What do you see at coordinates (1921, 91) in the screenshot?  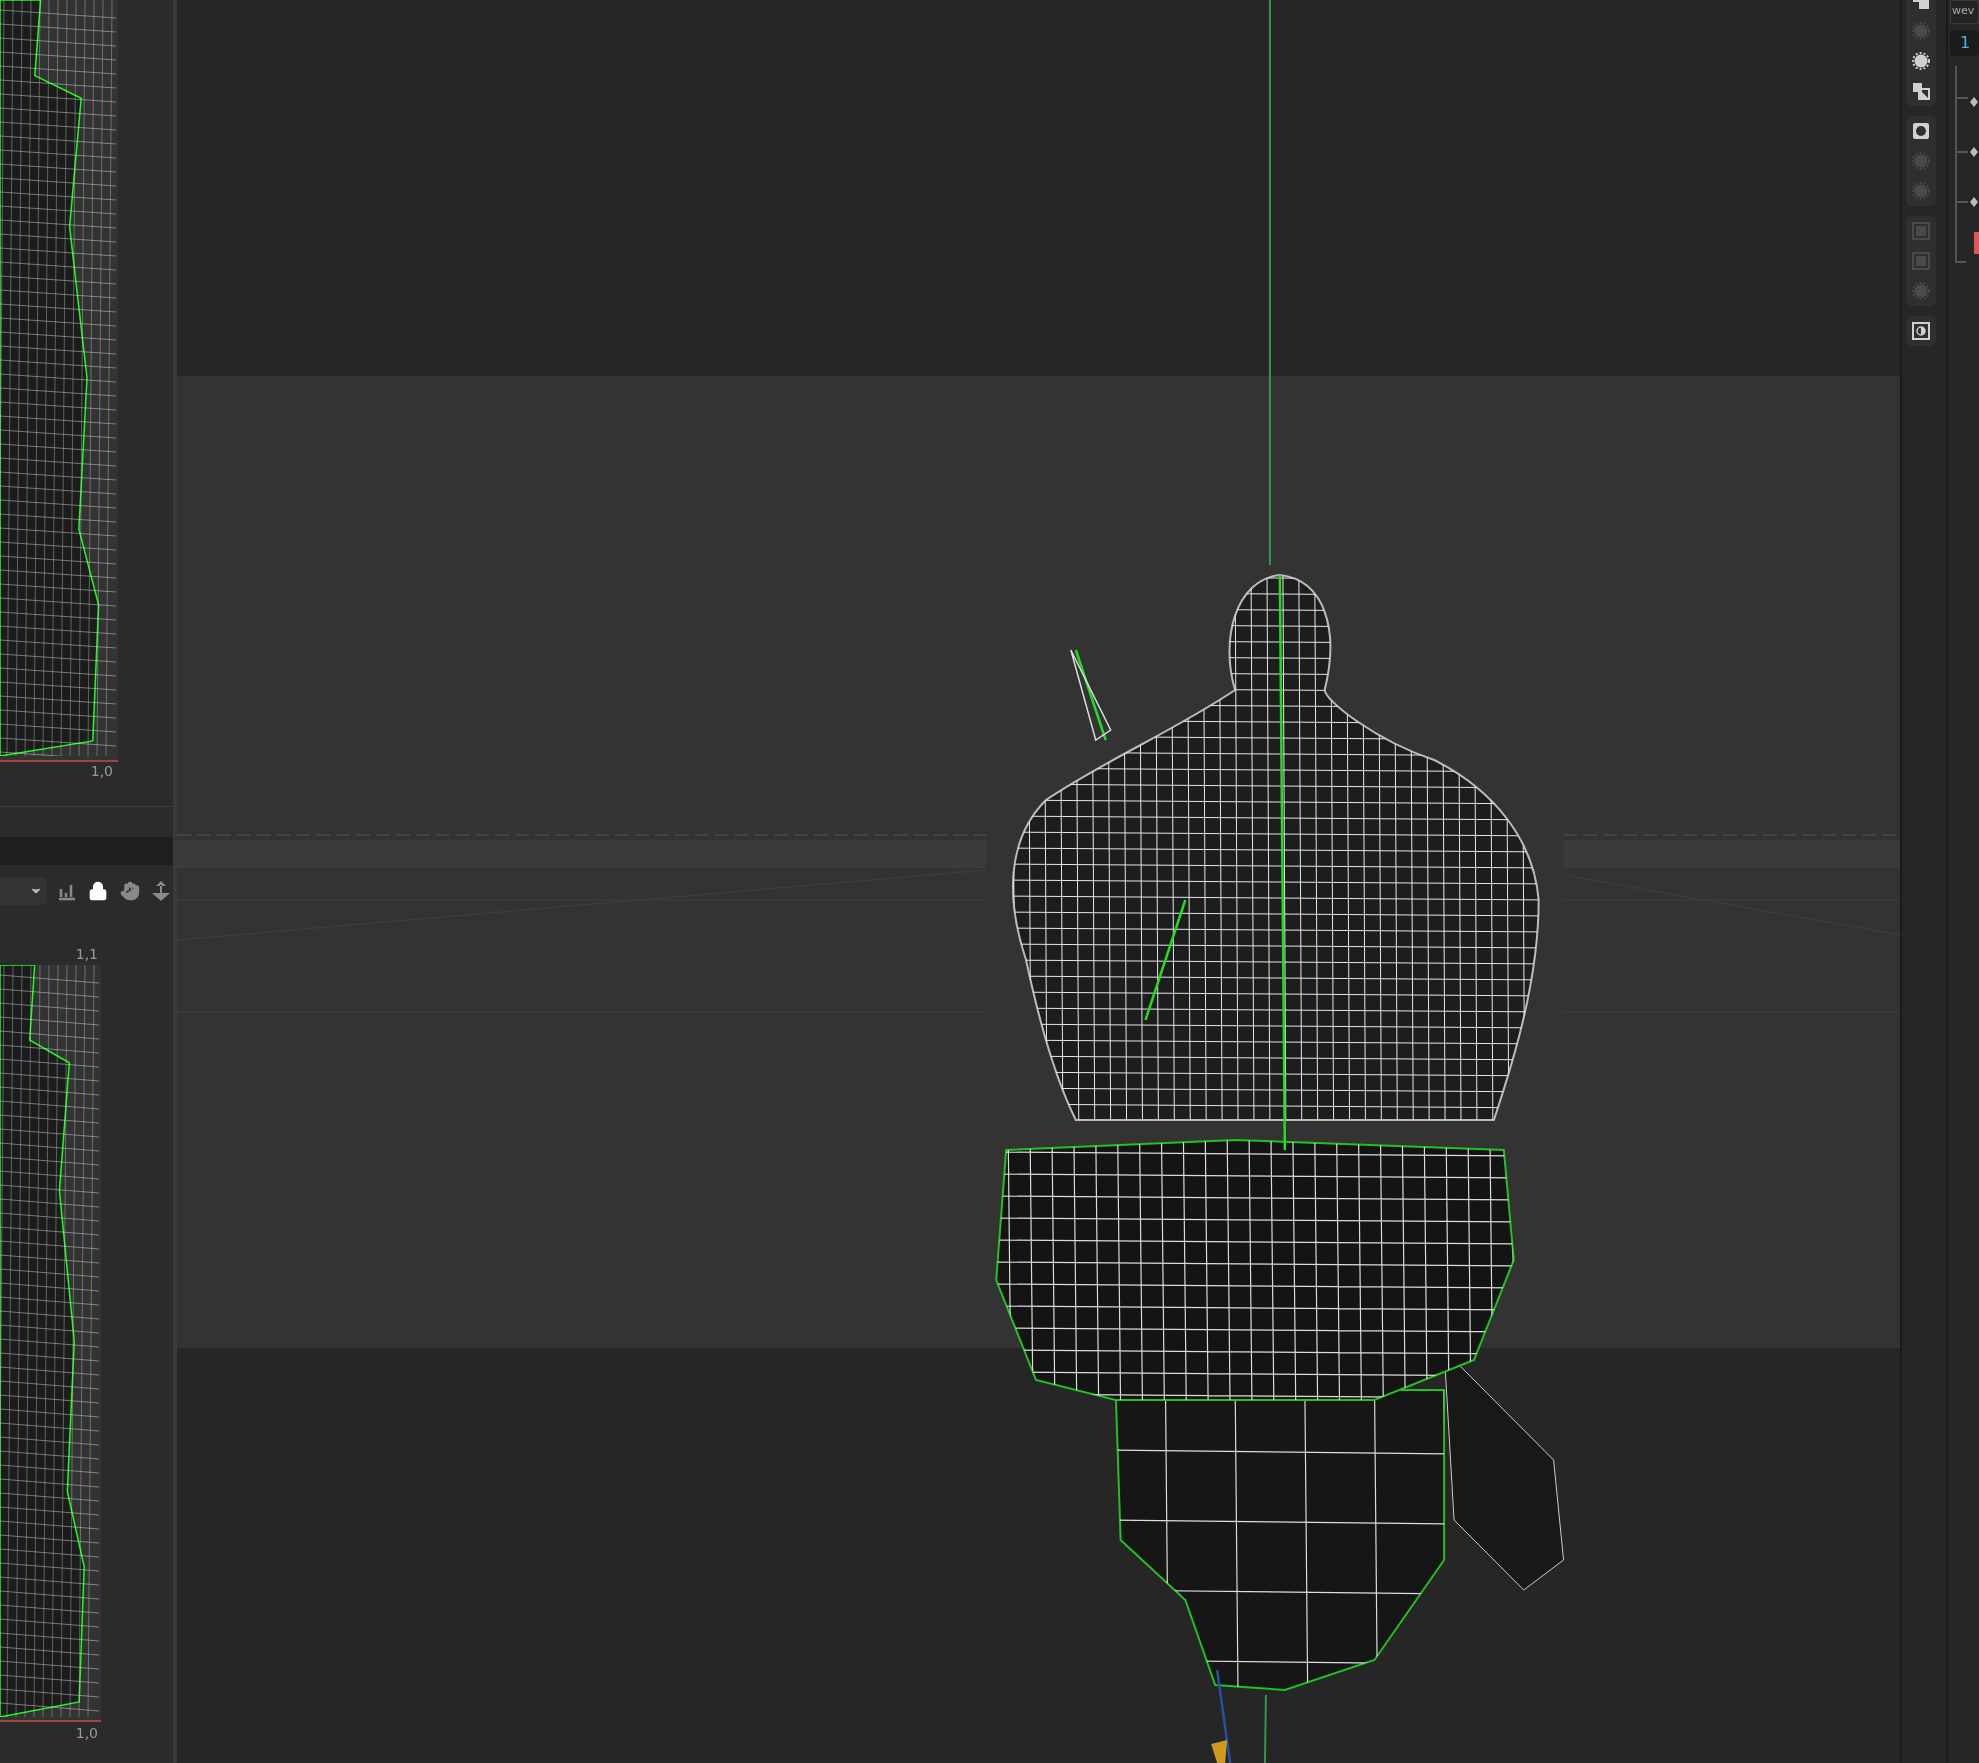 I see `split-squares-icon` at bounding box center [1921, 91].